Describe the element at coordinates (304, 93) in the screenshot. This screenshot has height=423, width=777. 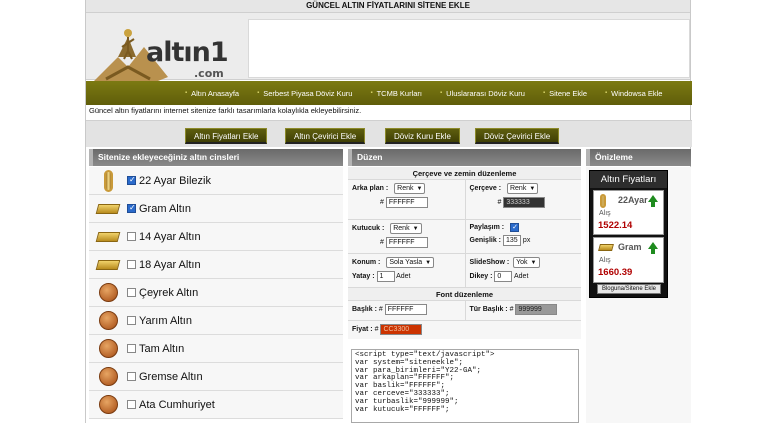
I see `nav-item-serbest-piyasa: ▪ Serbest Piyasa Döviz Kuru` at that location.